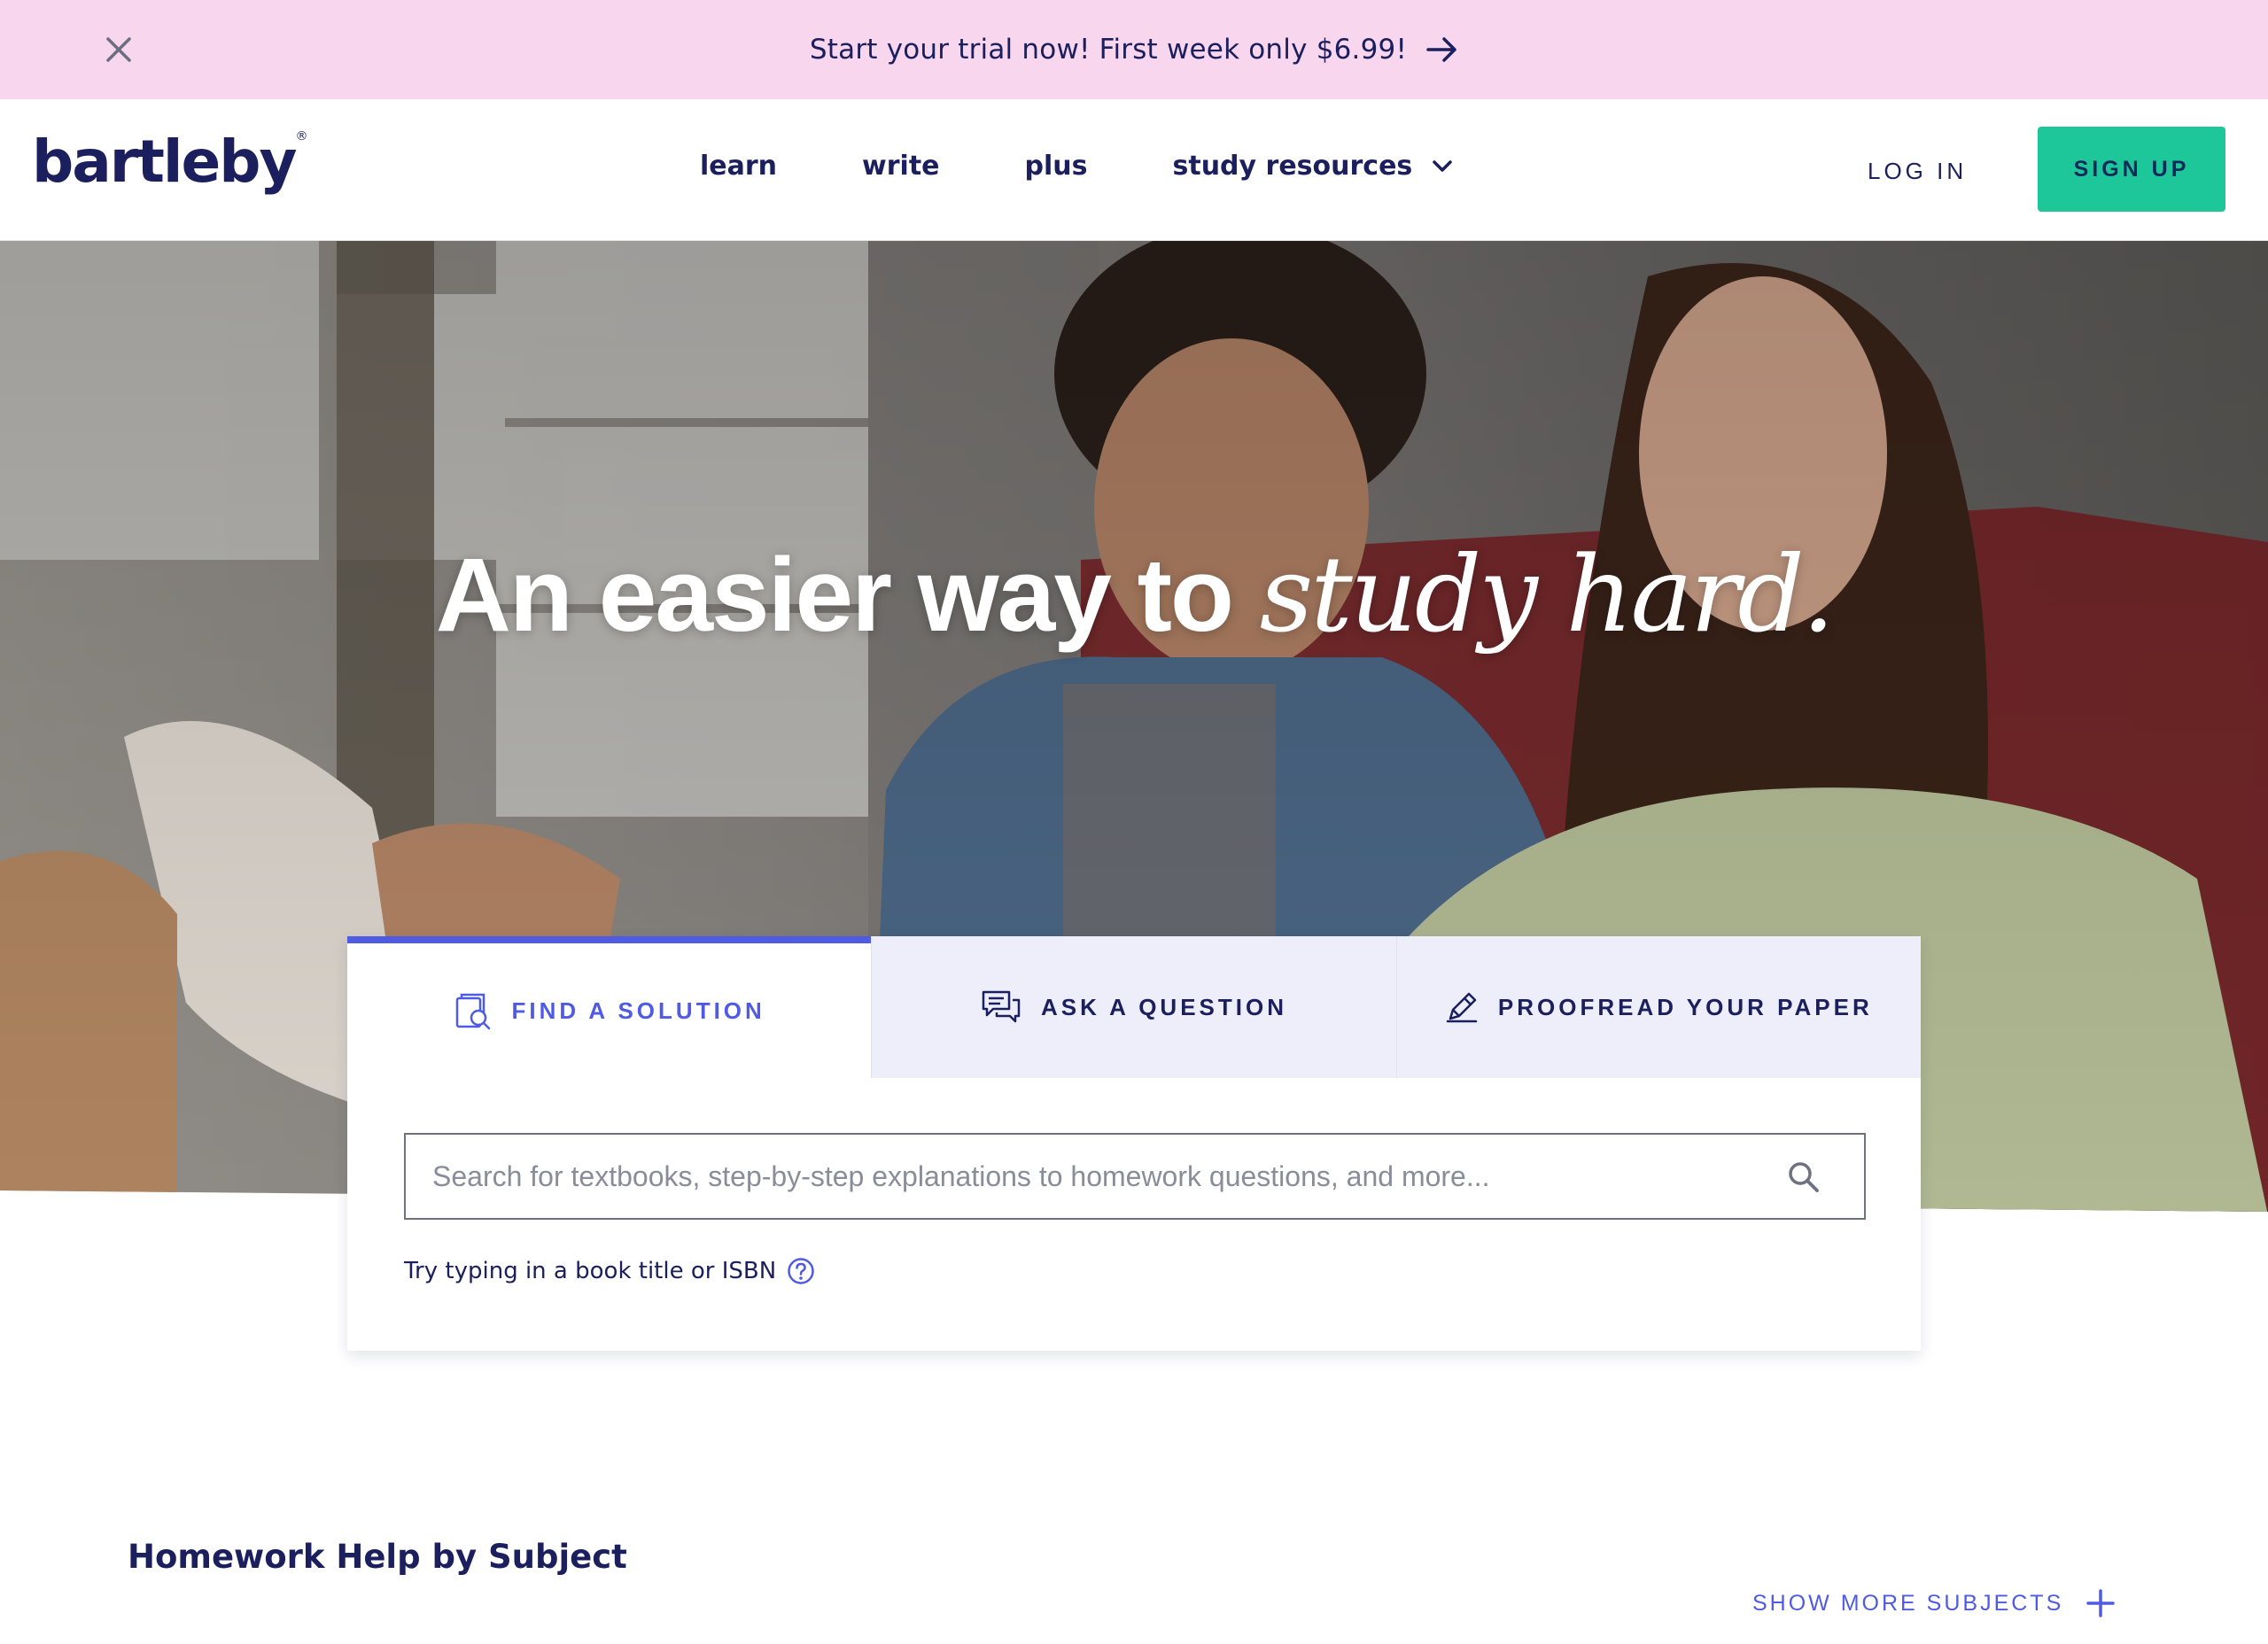 The height and width of the screenshot is (1644, 2268). Describe the element at coordinates (801, 1271) in the screenshot. I see `help-icon` at that location.